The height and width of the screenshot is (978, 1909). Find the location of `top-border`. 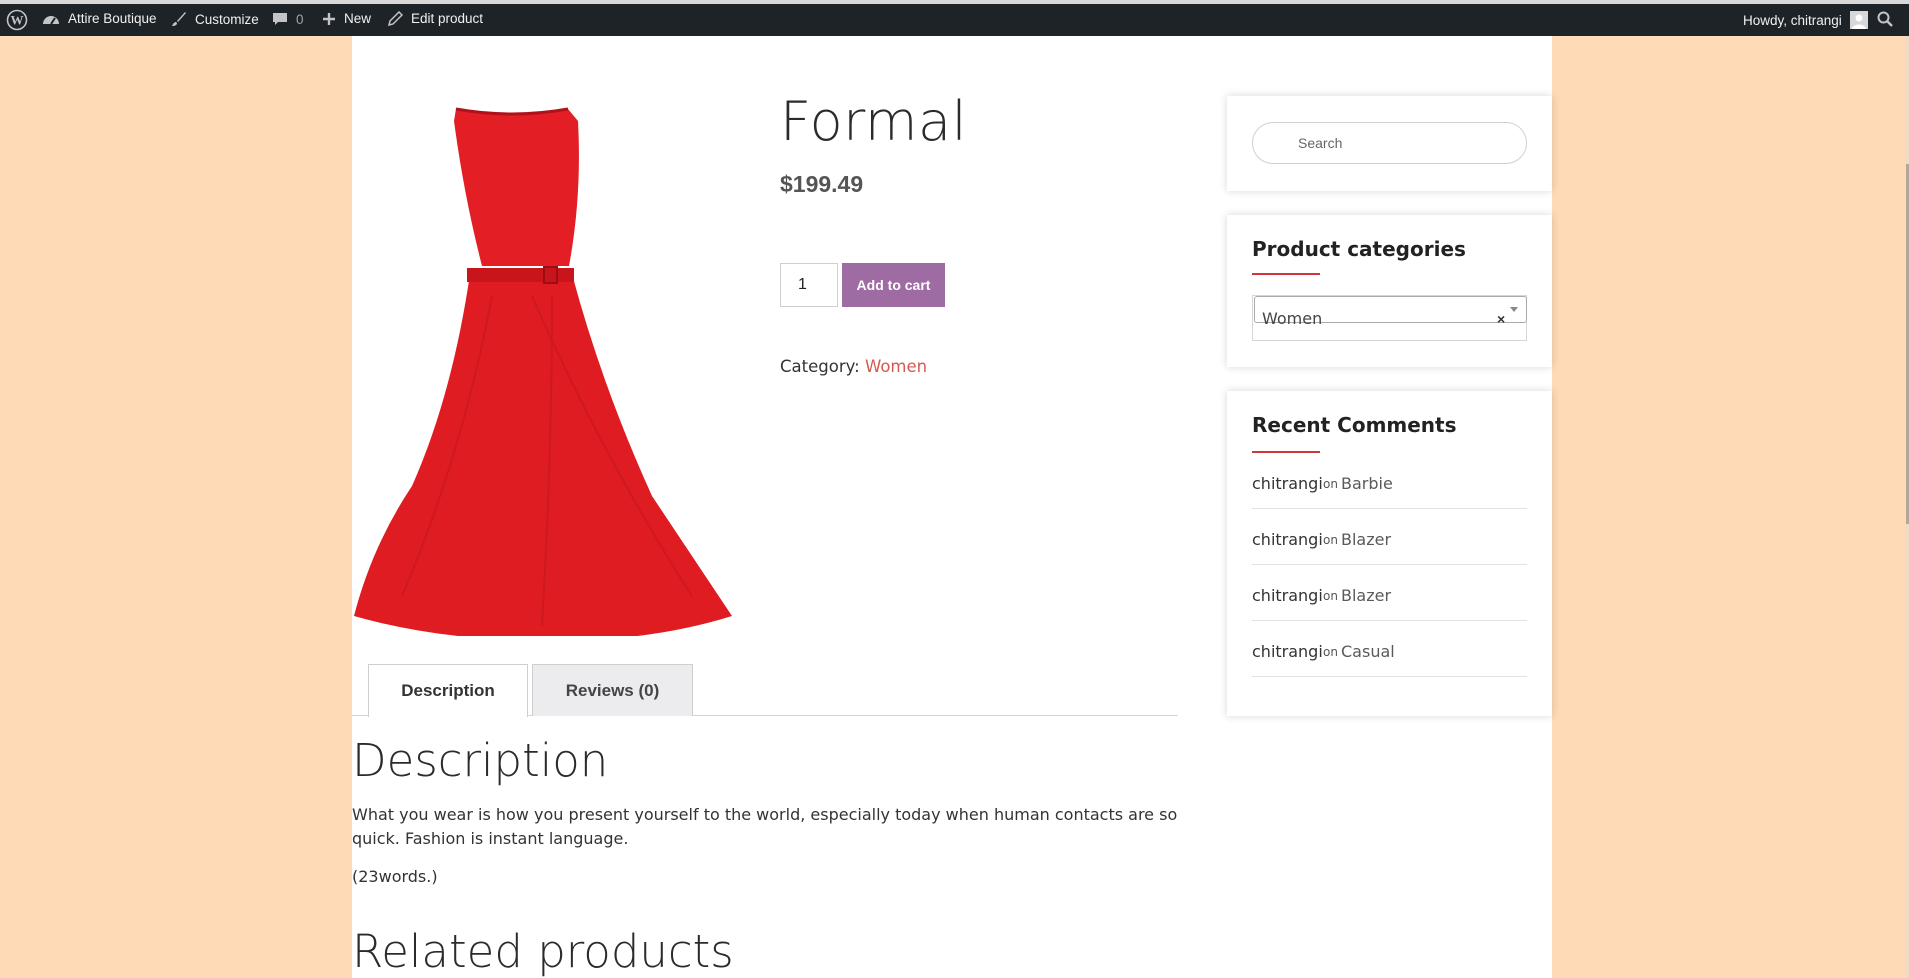

top-border is located at coordinates (954, 2).